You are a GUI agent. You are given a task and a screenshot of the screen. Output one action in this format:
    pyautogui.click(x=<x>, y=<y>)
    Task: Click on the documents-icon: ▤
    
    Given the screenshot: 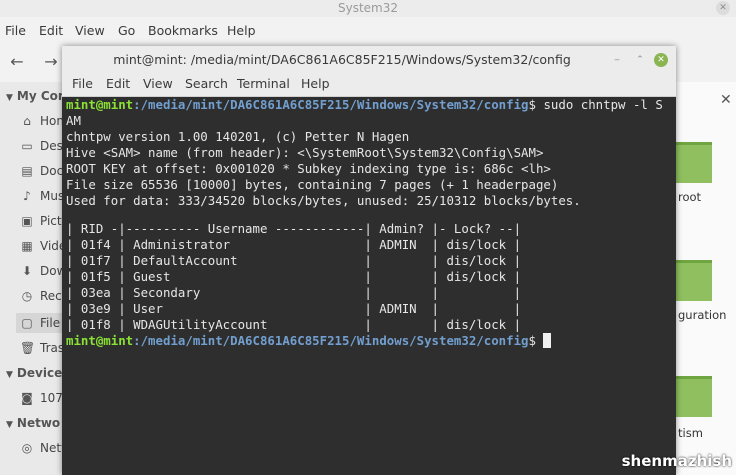 What is the action you would take?
    pyautogui.click(x=27, y=171)
    